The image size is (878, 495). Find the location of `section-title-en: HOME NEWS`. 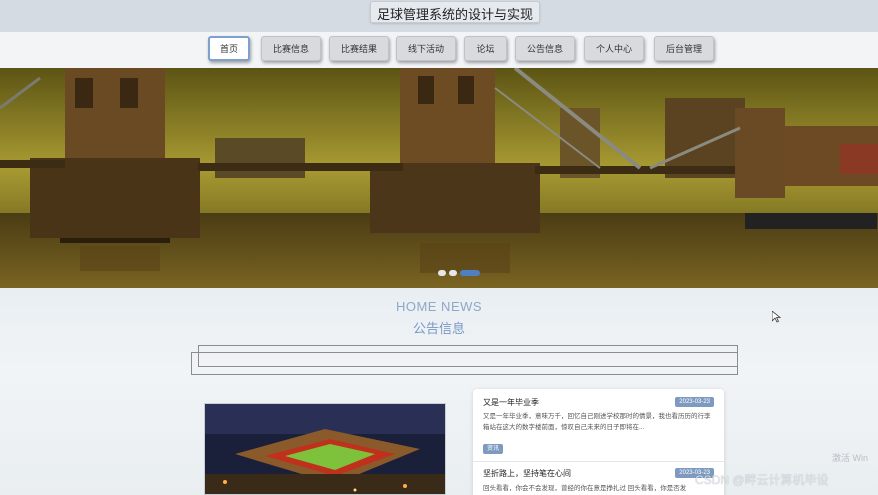

section-title-en: HOME NEWS is located at coordinates (439, 306).